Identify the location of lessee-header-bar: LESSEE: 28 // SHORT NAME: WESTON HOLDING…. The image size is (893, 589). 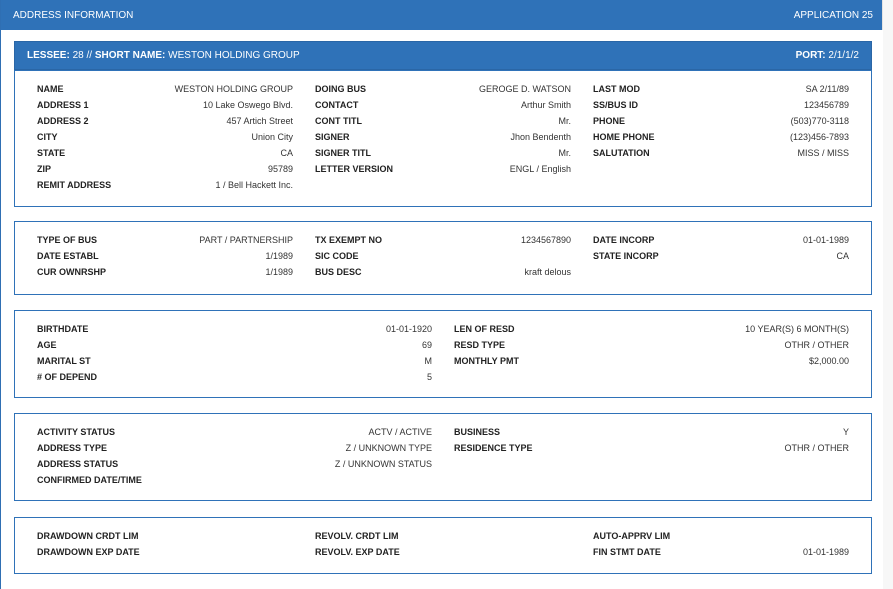
(443, 55).